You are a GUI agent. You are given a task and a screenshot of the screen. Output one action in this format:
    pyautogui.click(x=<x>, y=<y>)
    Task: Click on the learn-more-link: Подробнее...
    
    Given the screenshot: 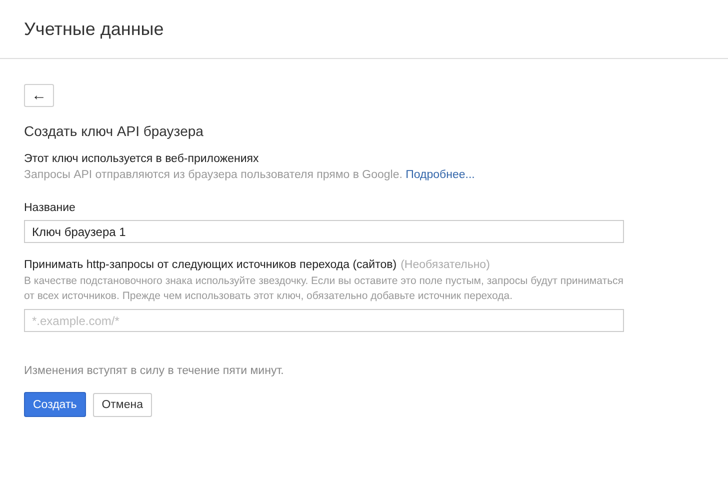 What is the action you would take?
    pyautogui.click(x=440, y=175)
    